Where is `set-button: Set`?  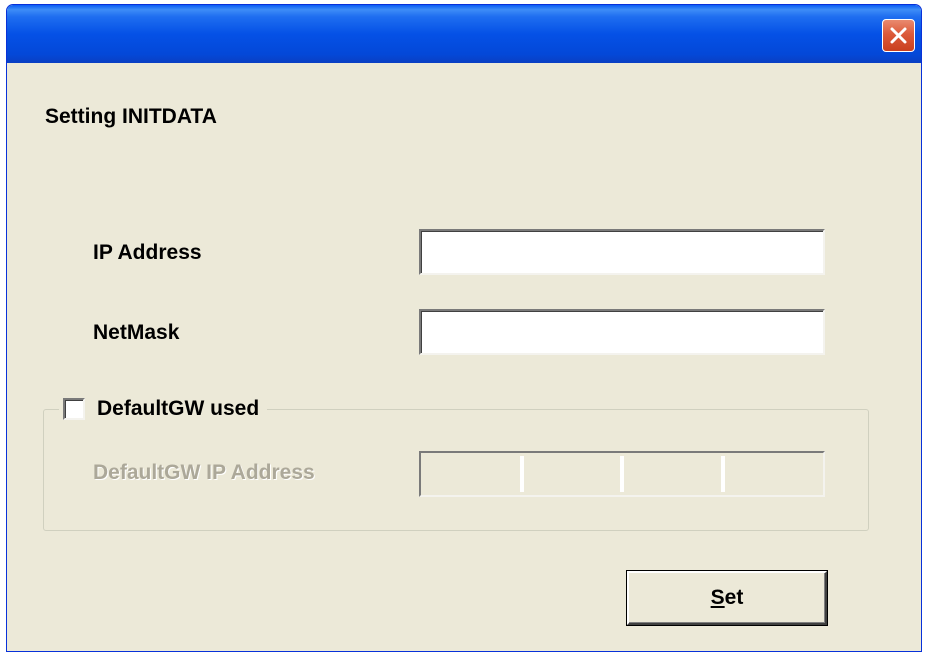
set-button: Set is located at coordinates (727, 598).